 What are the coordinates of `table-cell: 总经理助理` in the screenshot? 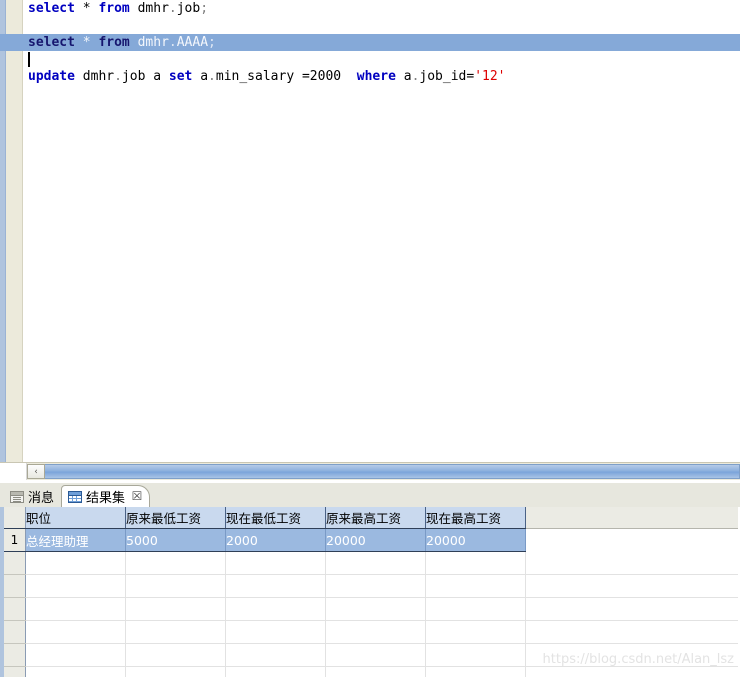 It's located at (75, 540).